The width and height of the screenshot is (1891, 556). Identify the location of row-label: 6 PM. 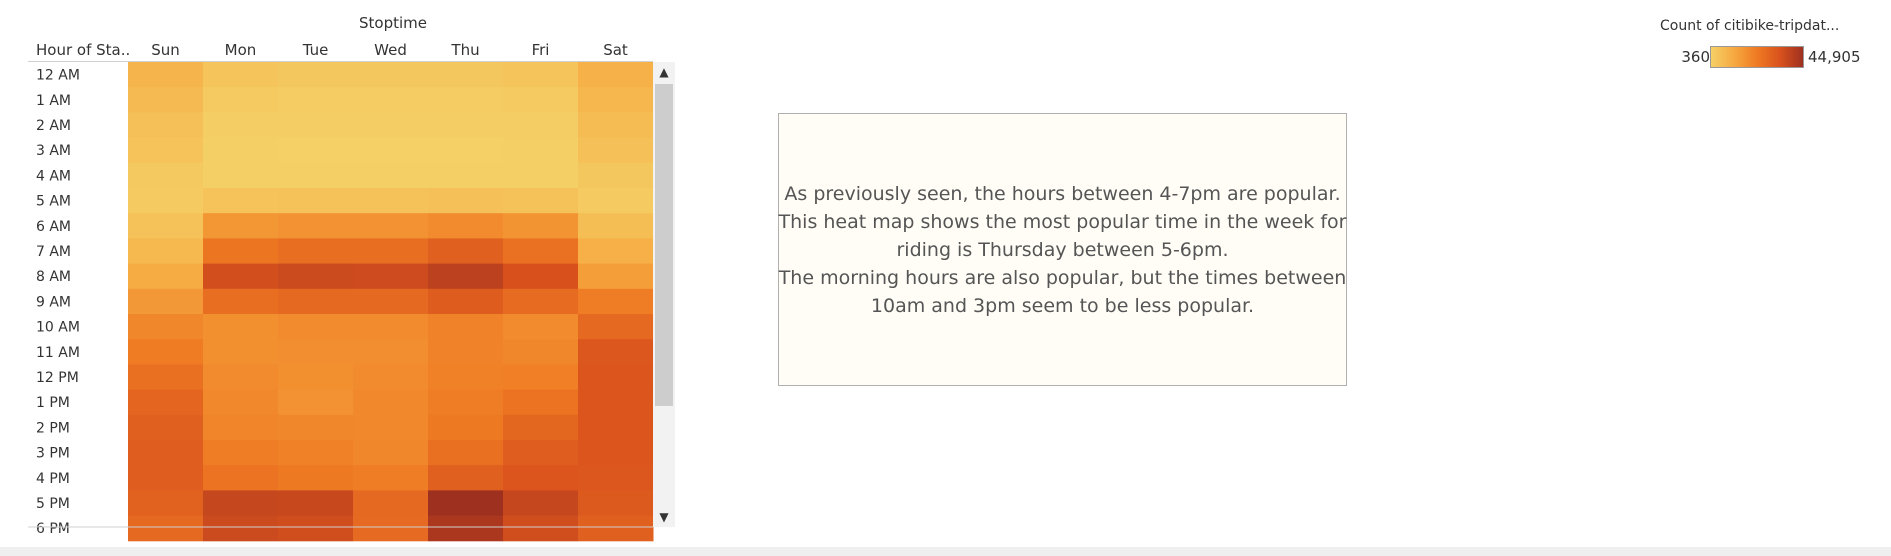
(53, 529).